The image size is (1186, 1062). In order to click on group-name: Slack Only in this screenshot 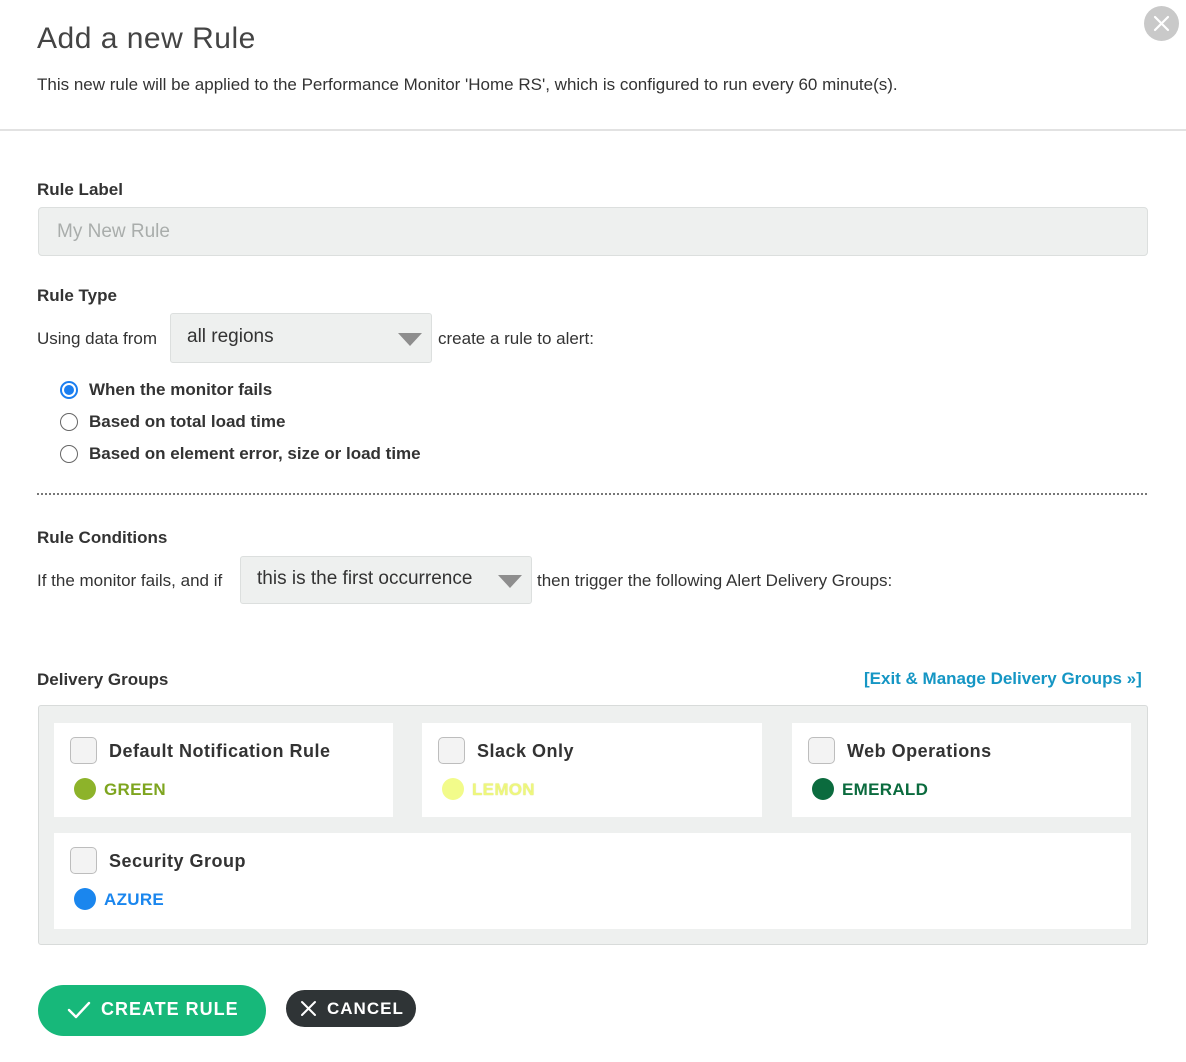, I will do `click(526, 751)`.